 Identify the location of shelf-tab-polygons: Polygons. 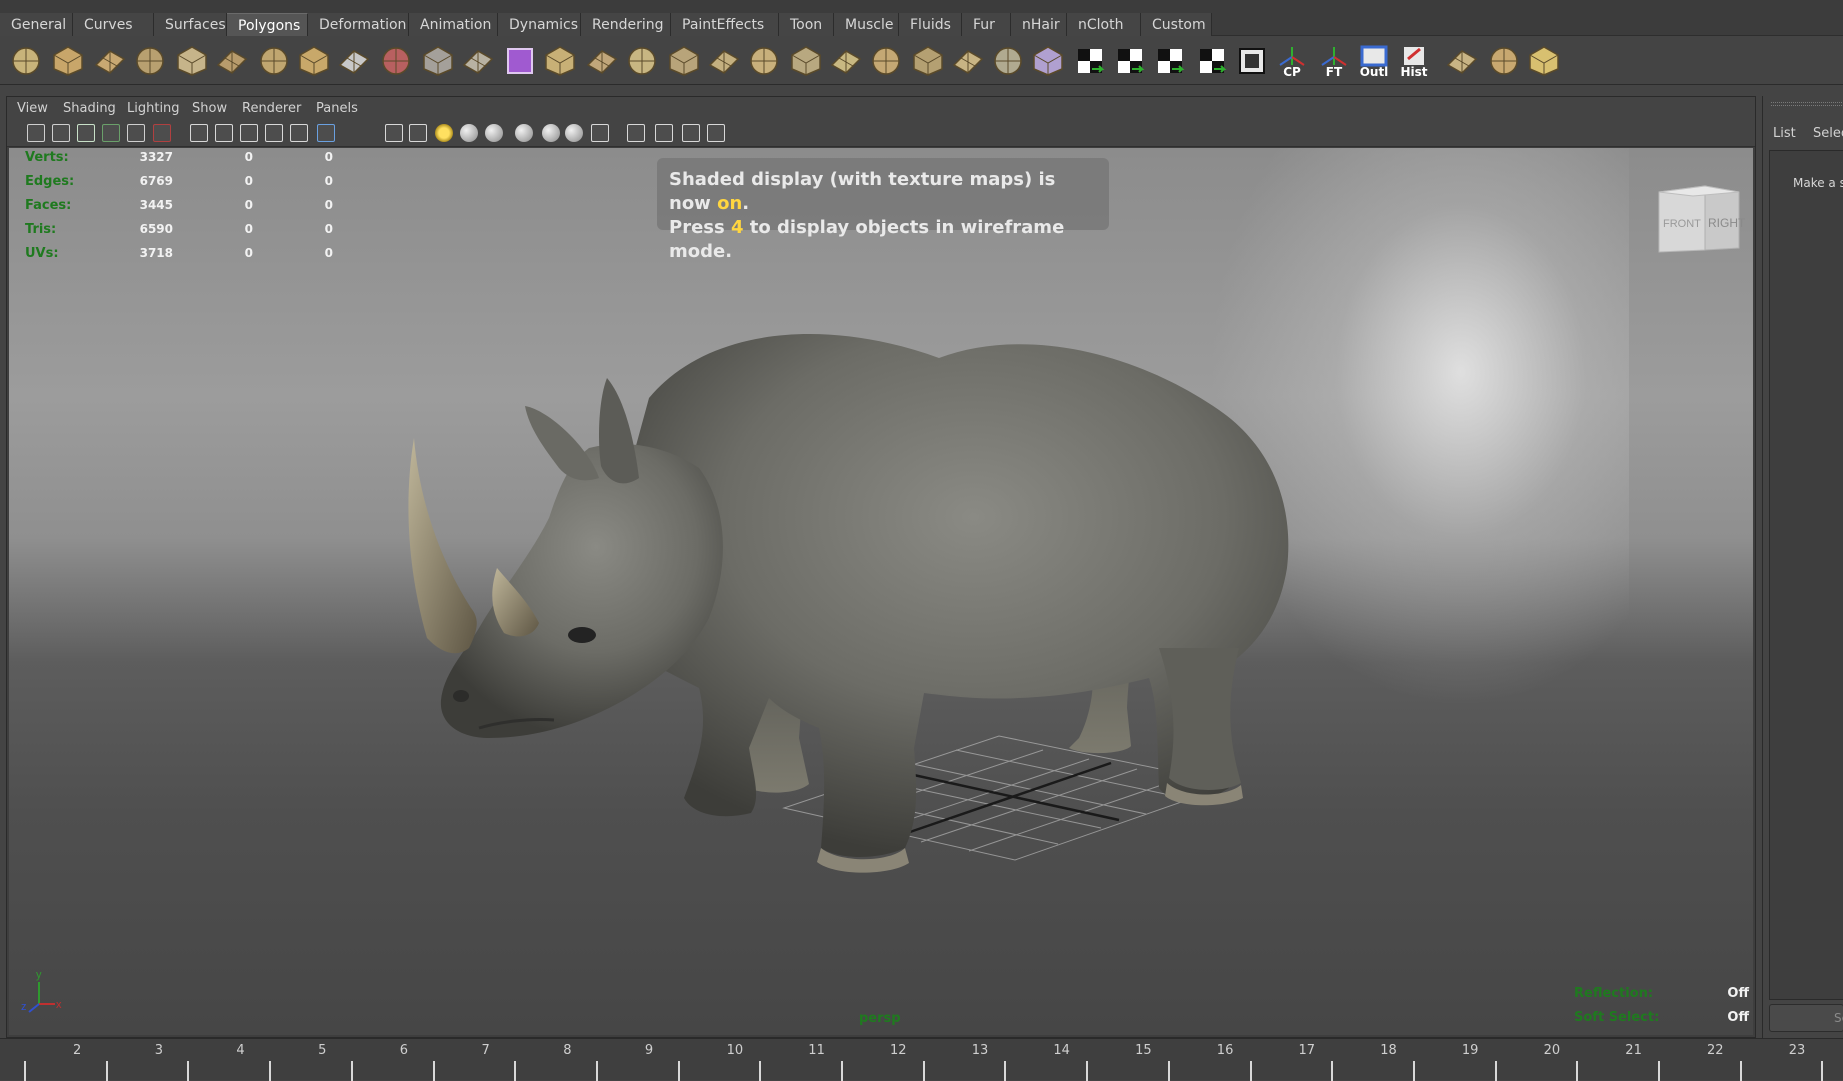
(267, 24).